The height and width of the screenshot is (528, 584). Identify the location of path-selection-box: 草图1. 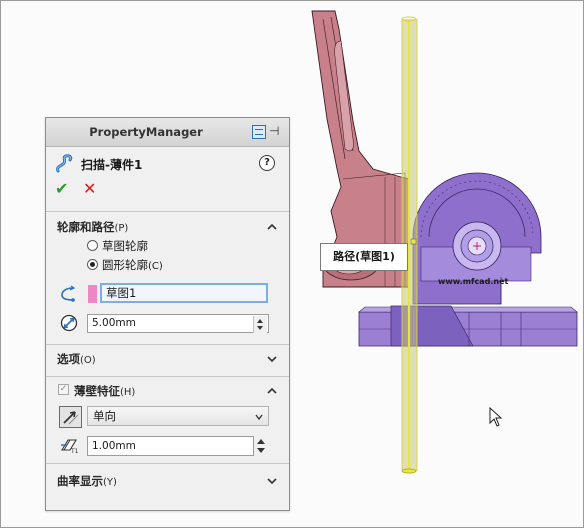
(184, 293).